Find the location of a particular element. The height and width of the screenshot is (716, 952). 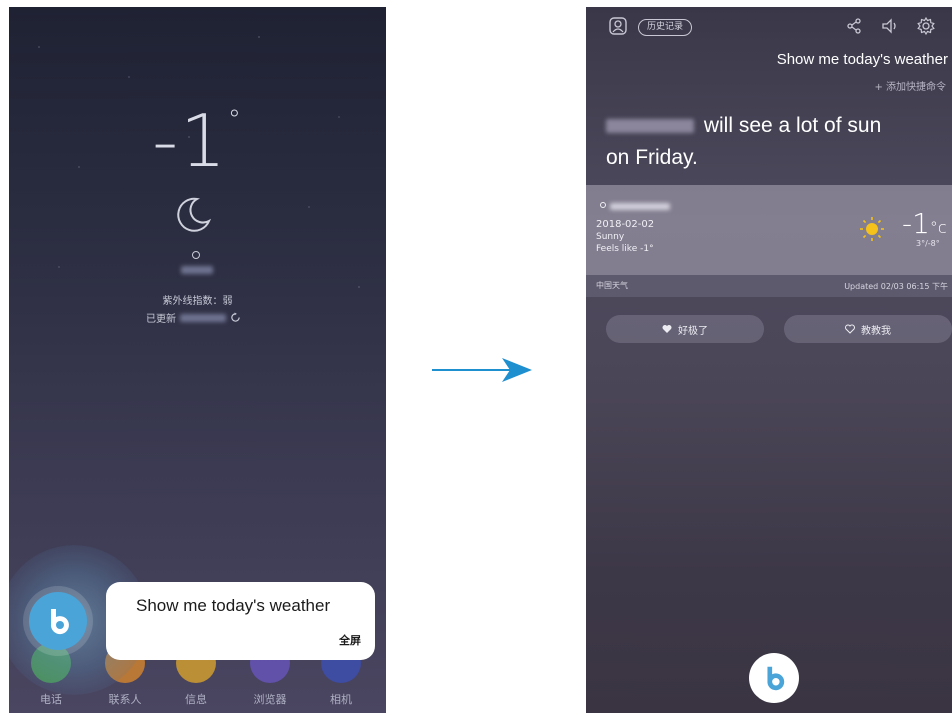

great-feedback-label: 好极了 is located at coordinates (693, 331).